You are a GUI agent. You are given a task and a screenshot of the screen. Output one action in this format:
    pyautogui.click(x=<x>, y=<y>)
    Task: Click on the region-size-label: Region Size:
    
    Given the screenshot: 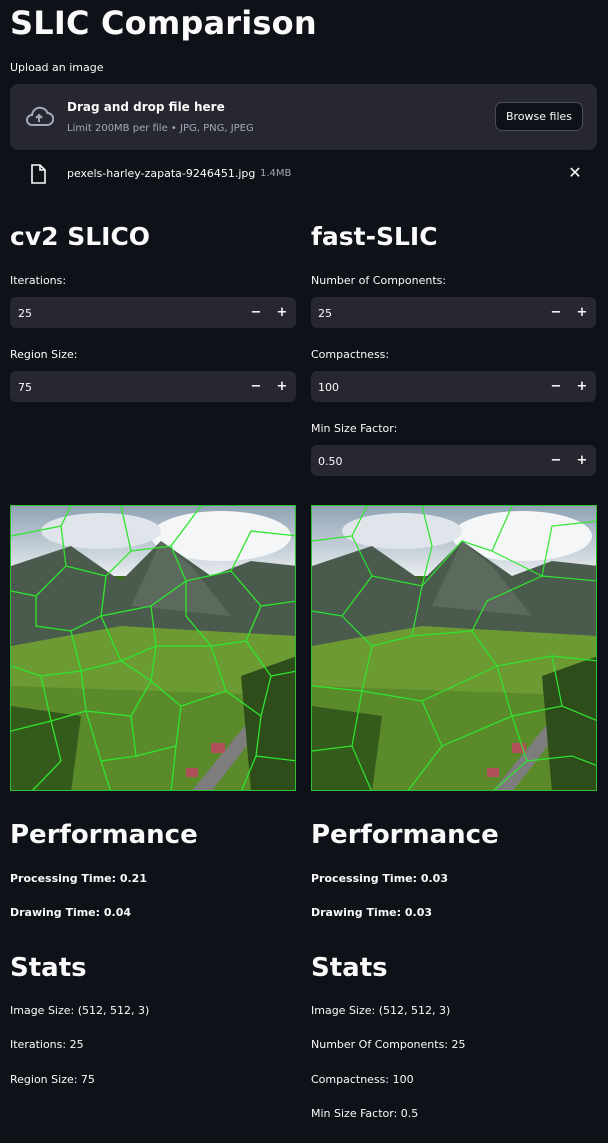 What is the action you would take?
    pyautogui.click(x=44, y=354)
    